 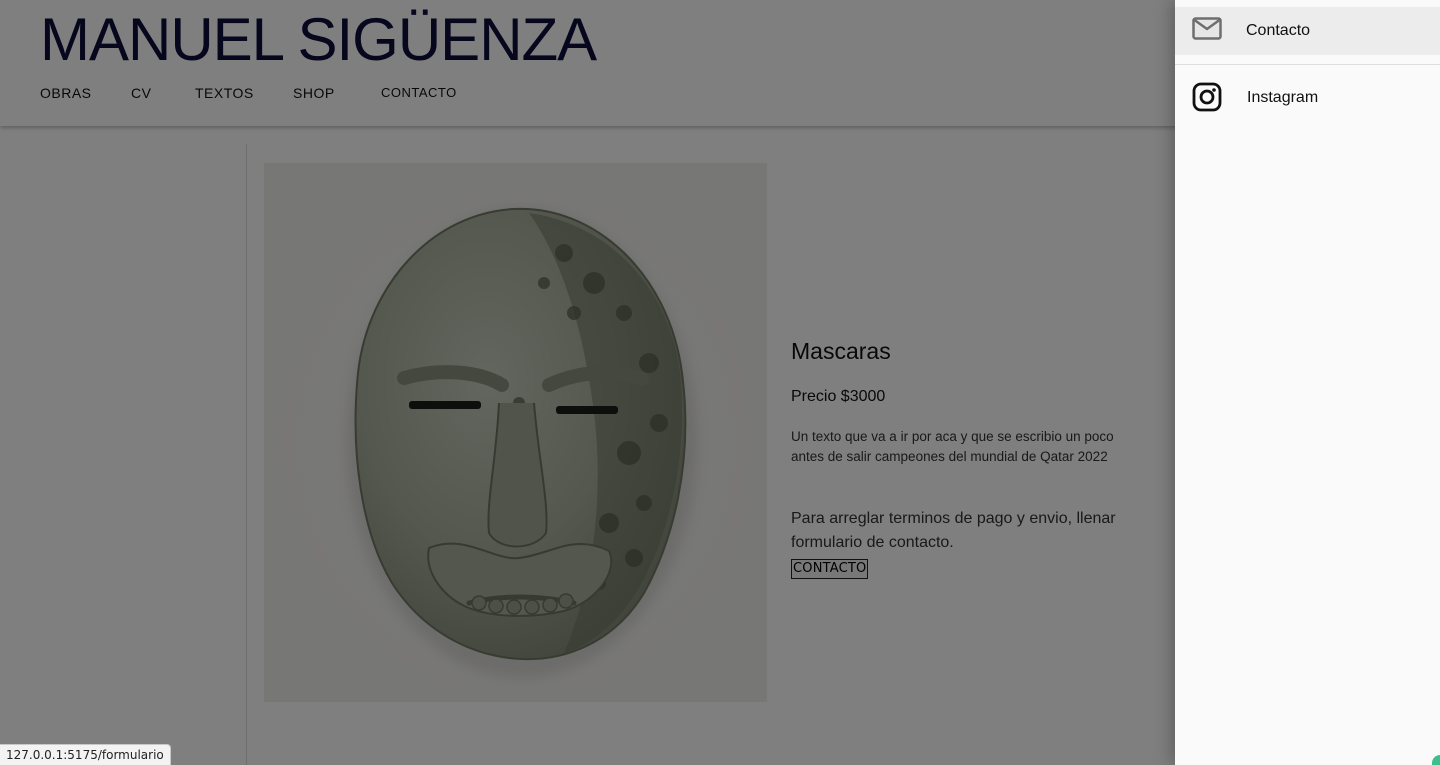 What do you see at coordinates (1307, 64) in the screenshot?
I see `drawer-divider` at bounding box center [1307, 64].